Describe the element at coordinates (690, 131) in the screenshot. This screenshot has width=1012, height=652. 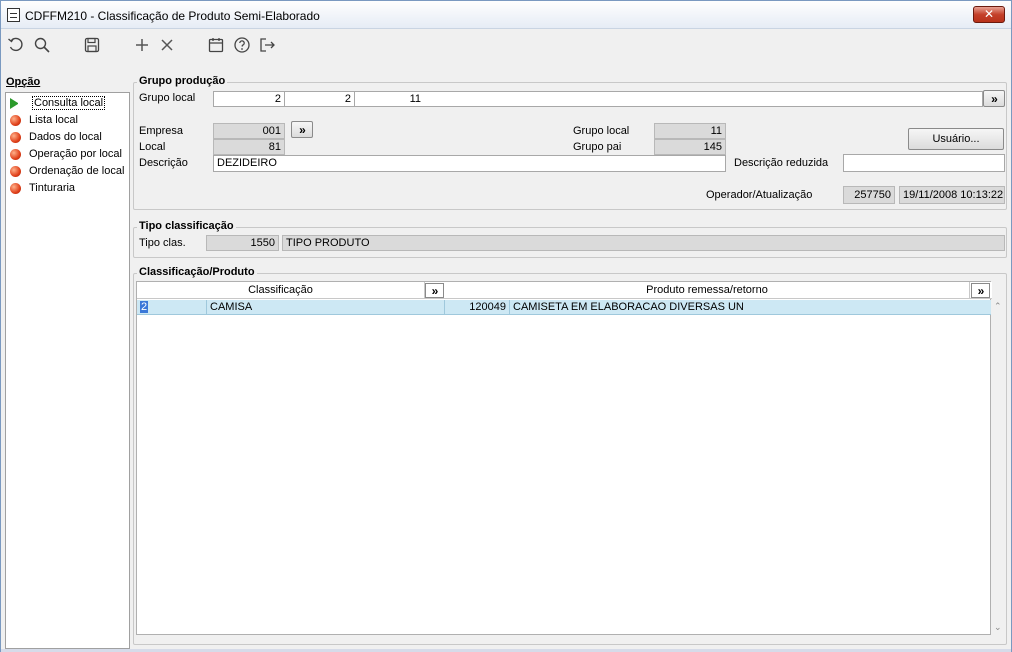
I see `grupo-local-right-field: 11` at that location.